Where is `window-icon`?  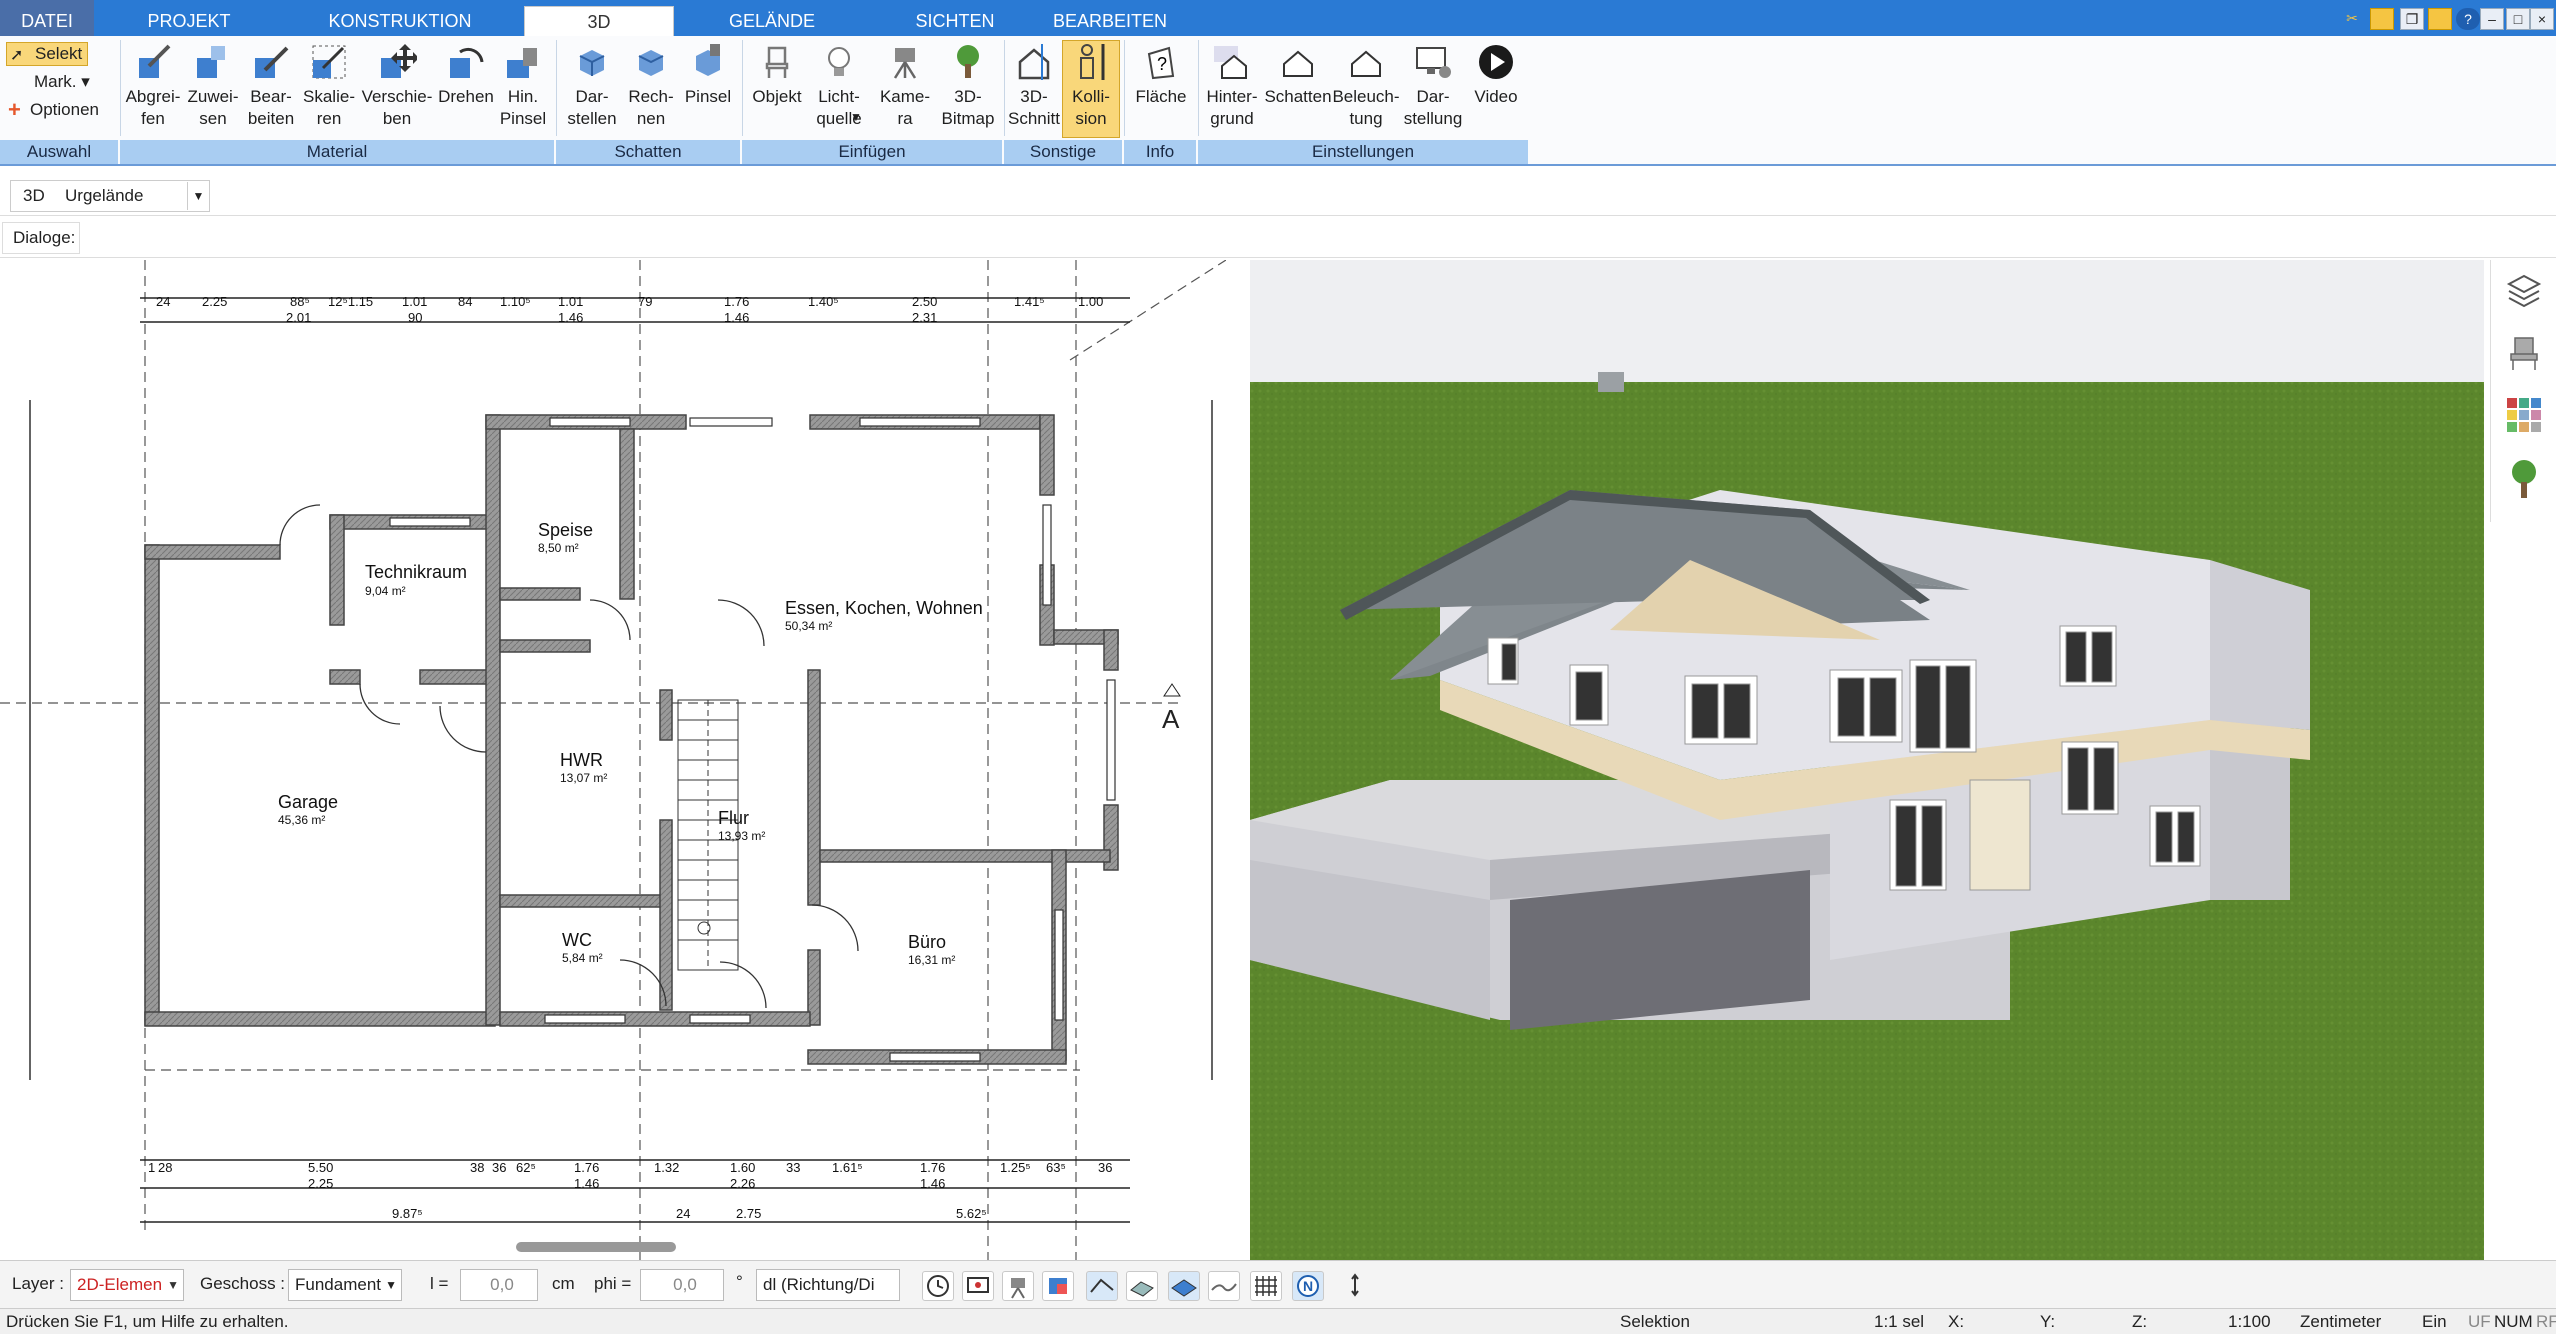 window-icon is located at coordinates (2382, 19).